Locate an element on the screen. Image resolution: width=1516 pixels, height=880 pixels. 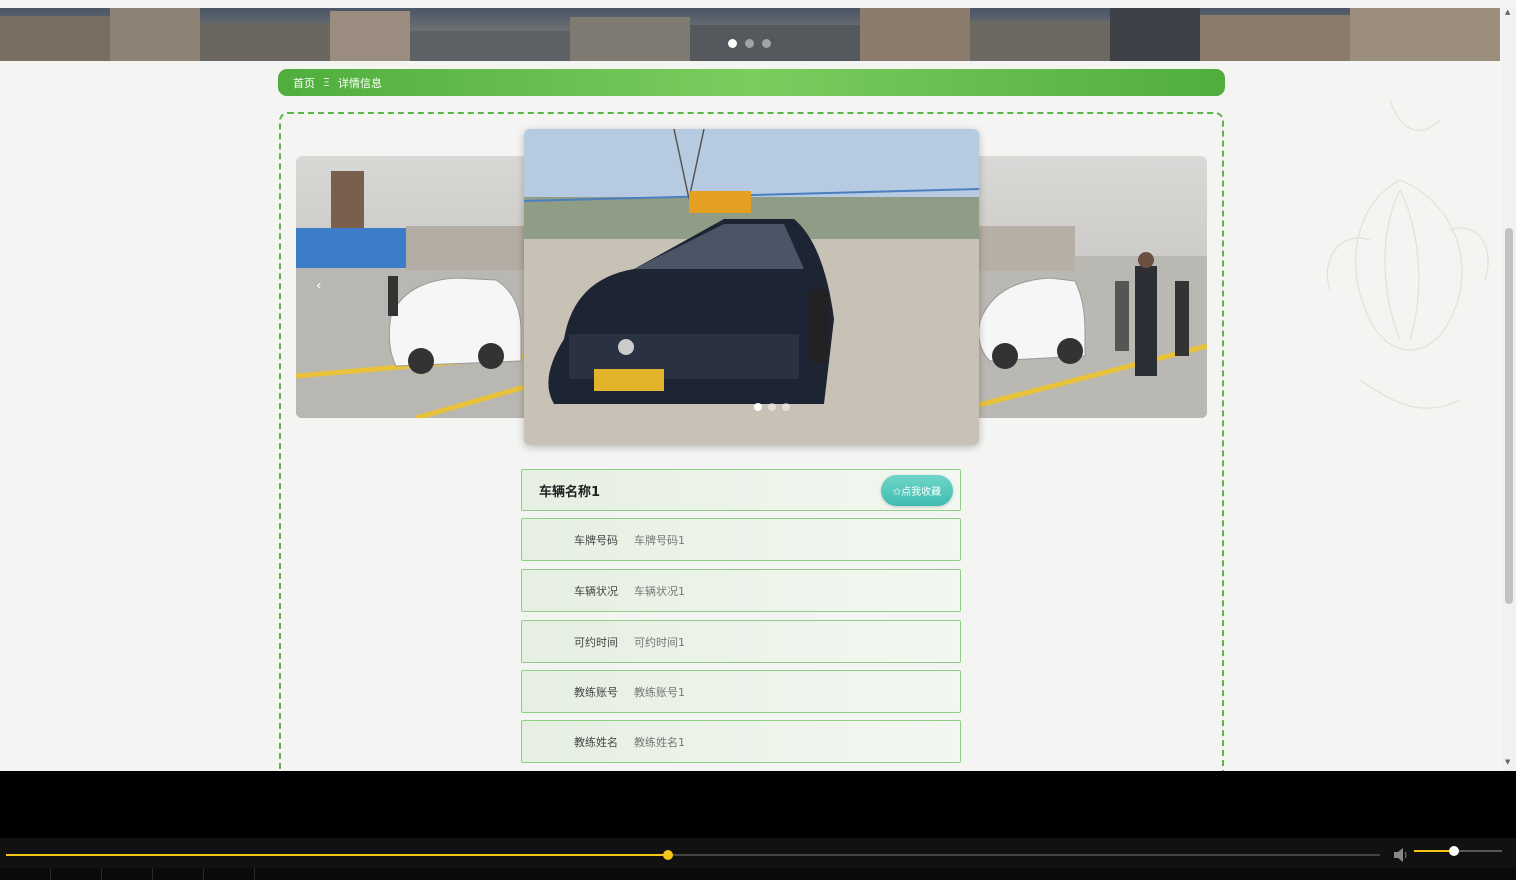
field-label: 车牌号码 is located at coordinates (596, 540).